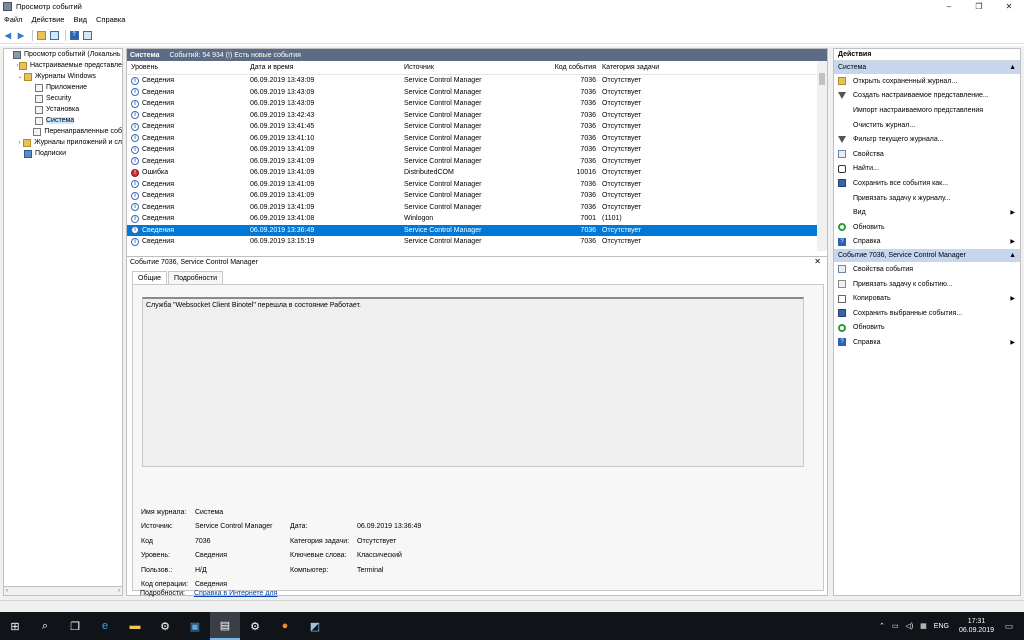  Describe the element at coordinates (19, 143) in the screenshot. I see `expand-icon: ›` at that location.